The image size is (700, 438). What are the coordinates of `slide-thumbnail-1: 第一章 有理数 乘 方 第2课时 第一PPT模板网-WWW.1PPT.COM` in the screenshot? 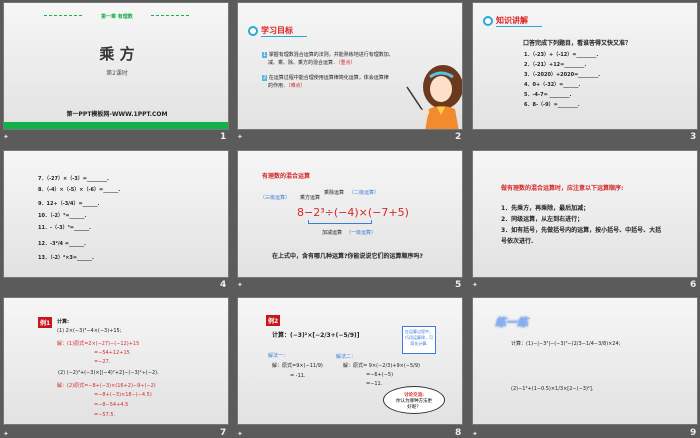 It's located at (116, 66).